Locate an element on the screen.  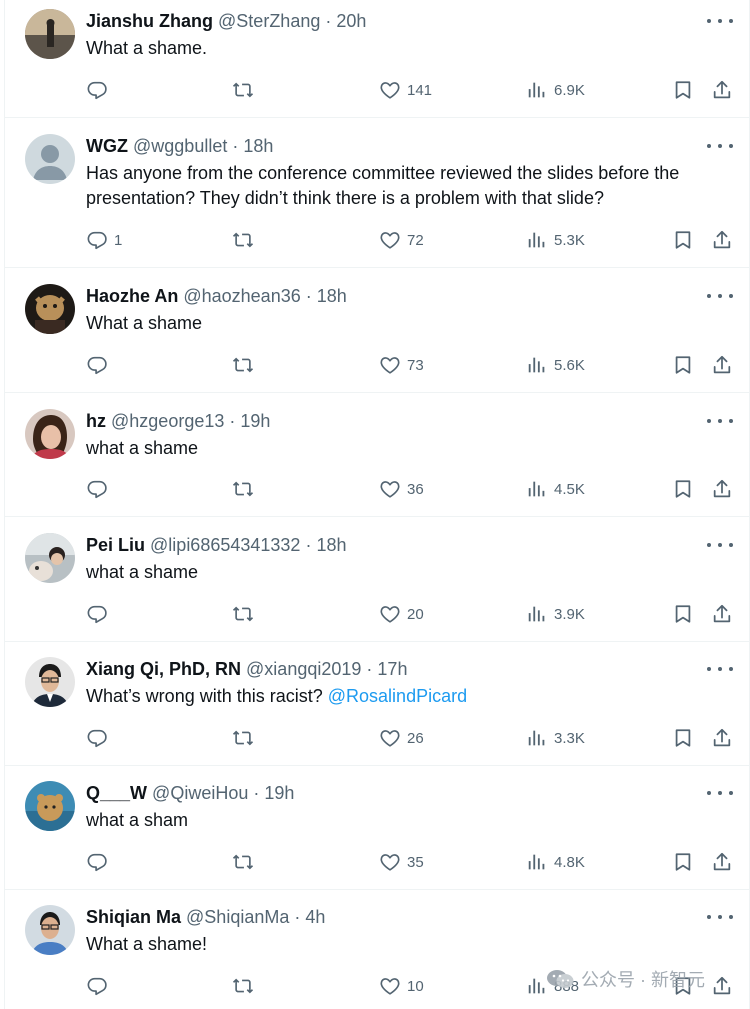
tweet-text: what a shame is located at coordinates (142, 448).